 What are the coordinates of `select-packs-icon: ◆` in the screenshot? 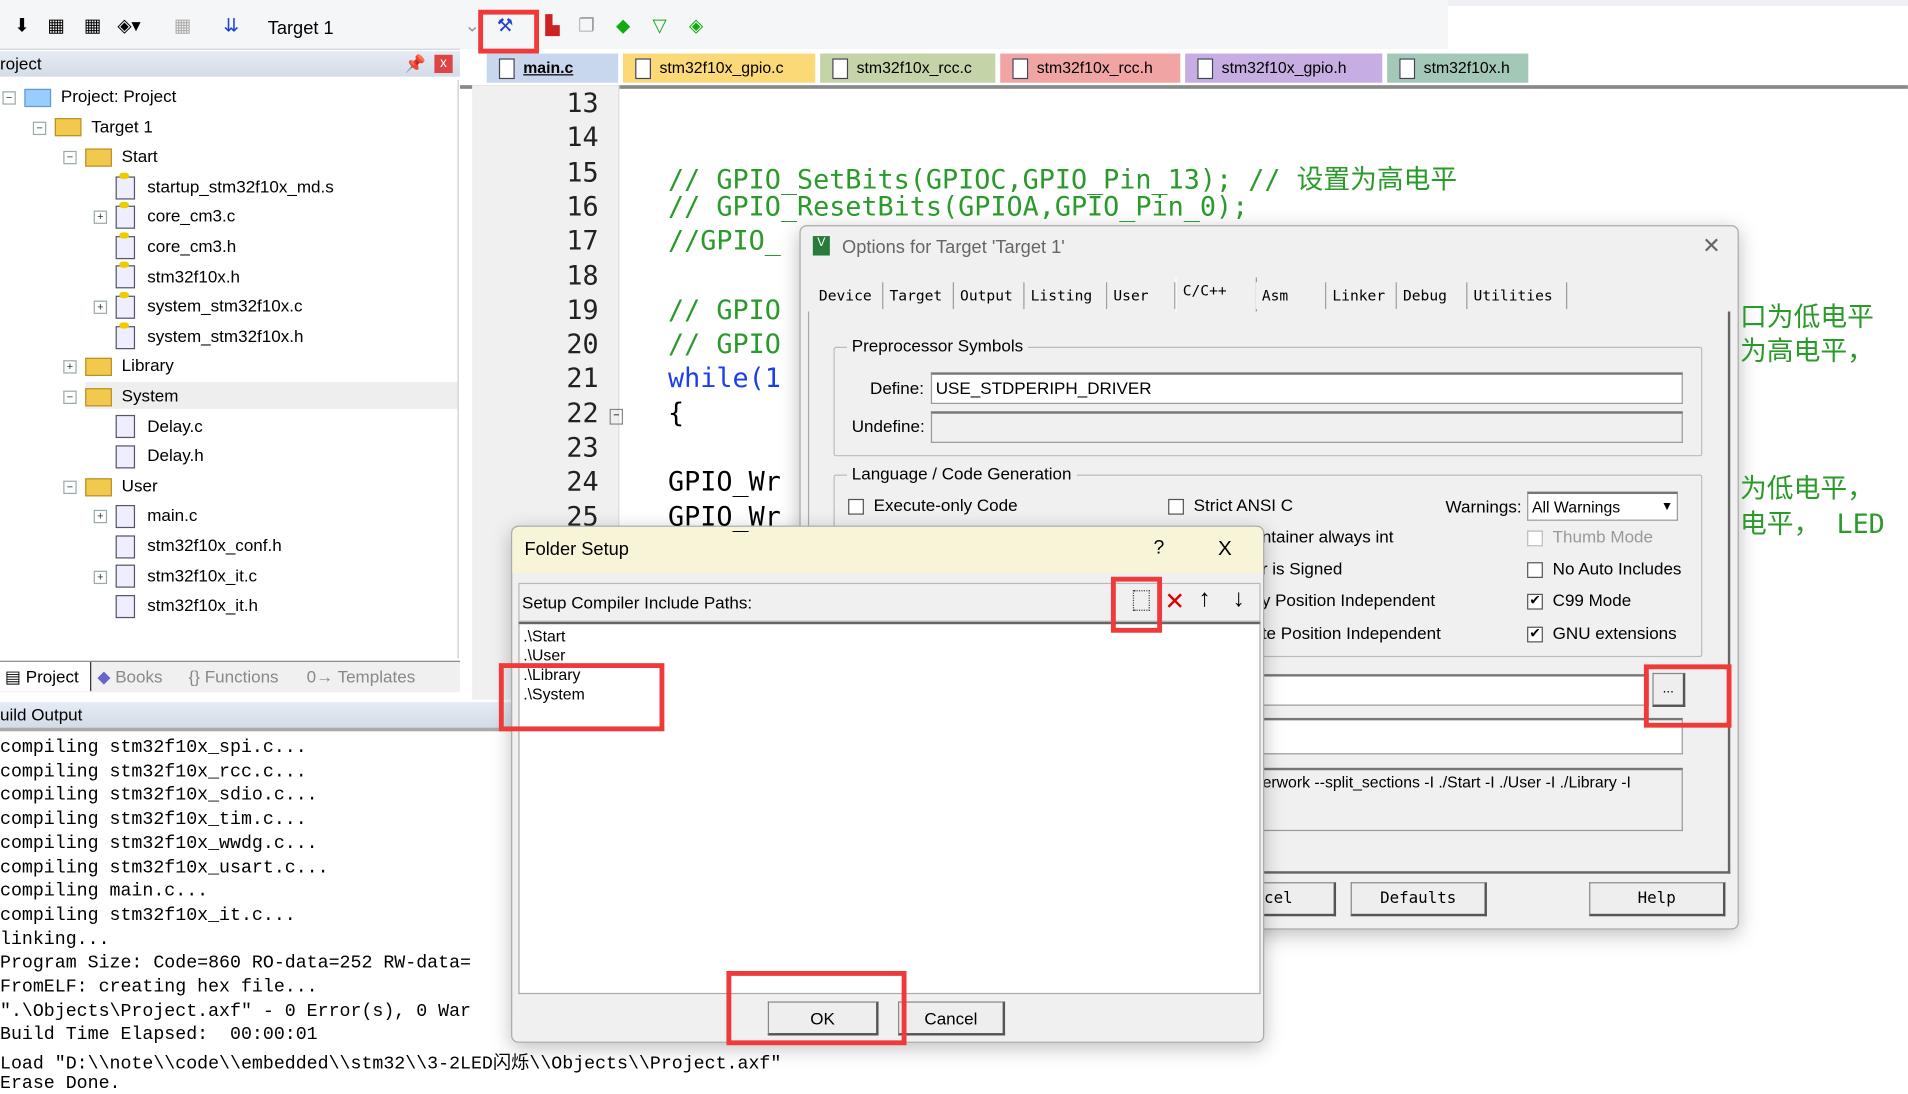 It's located at (623, 27).